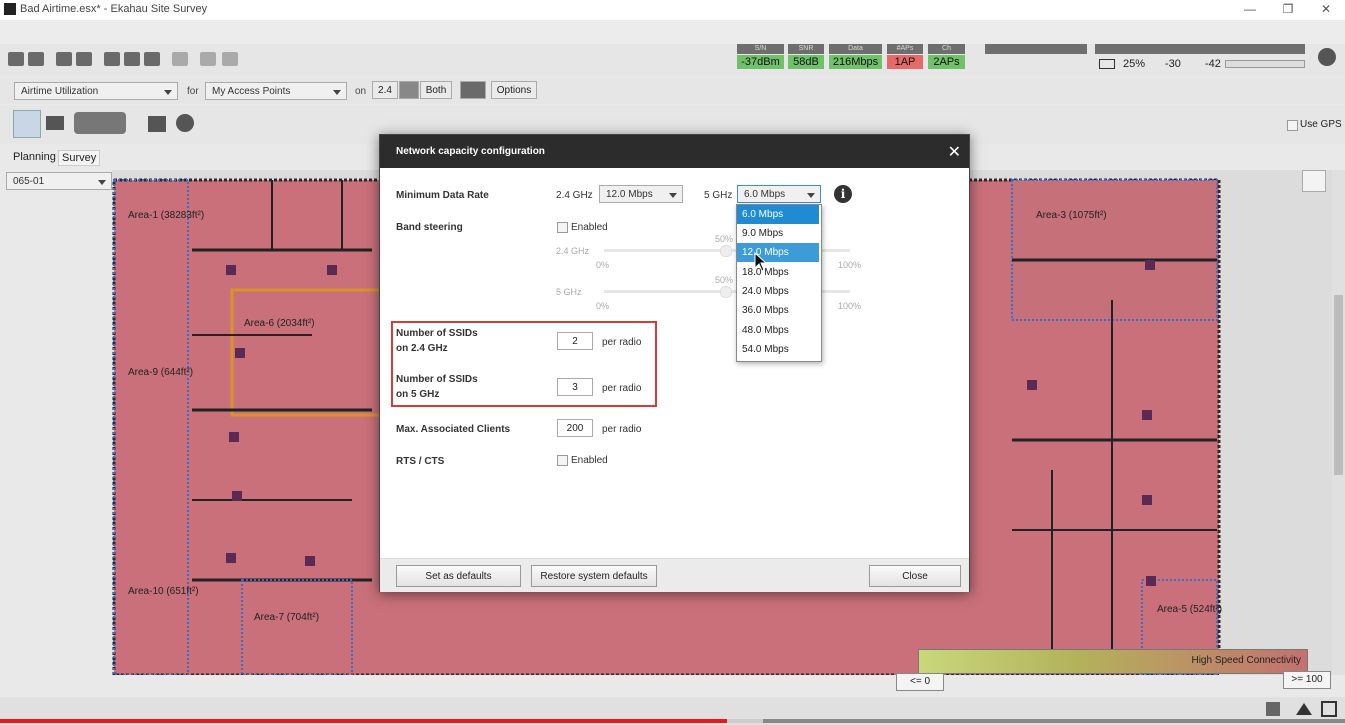  What do you see at coordinates (1250, 9) in the screenshot?
I see `minimize-button: —` at bounding box center [1250, 9].